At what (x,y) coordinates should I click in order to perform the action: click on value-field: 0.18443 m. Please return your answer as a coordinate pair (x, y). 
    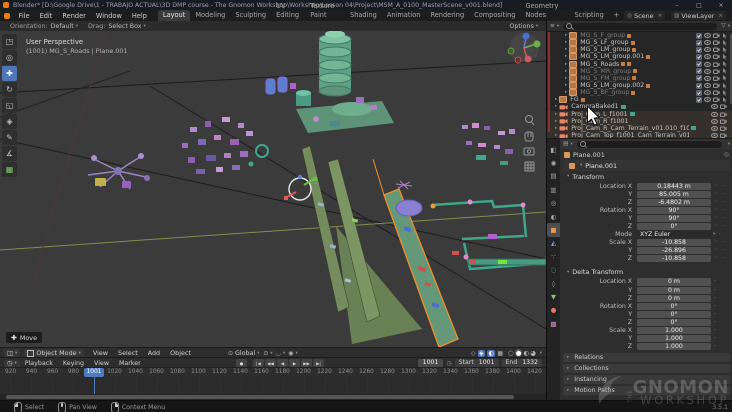
    Looking at the image, I should click on (674, 186).